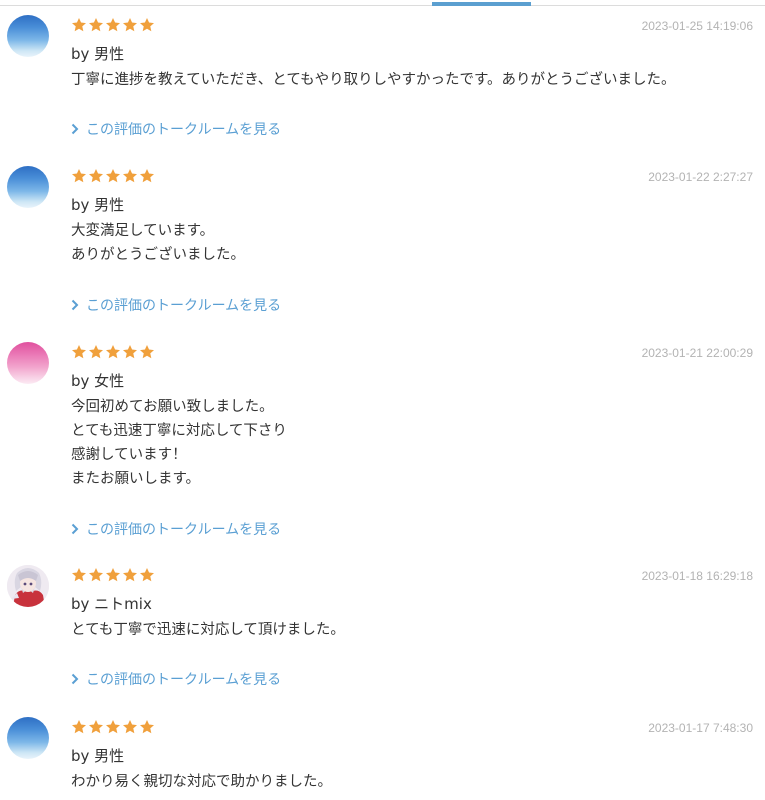 The height and width of the screenshot is (800, 765). Describe the element at coordinates (700, 177) in the screenshot. I see `review-date: 2023-01-22 2:27:27` at that location.